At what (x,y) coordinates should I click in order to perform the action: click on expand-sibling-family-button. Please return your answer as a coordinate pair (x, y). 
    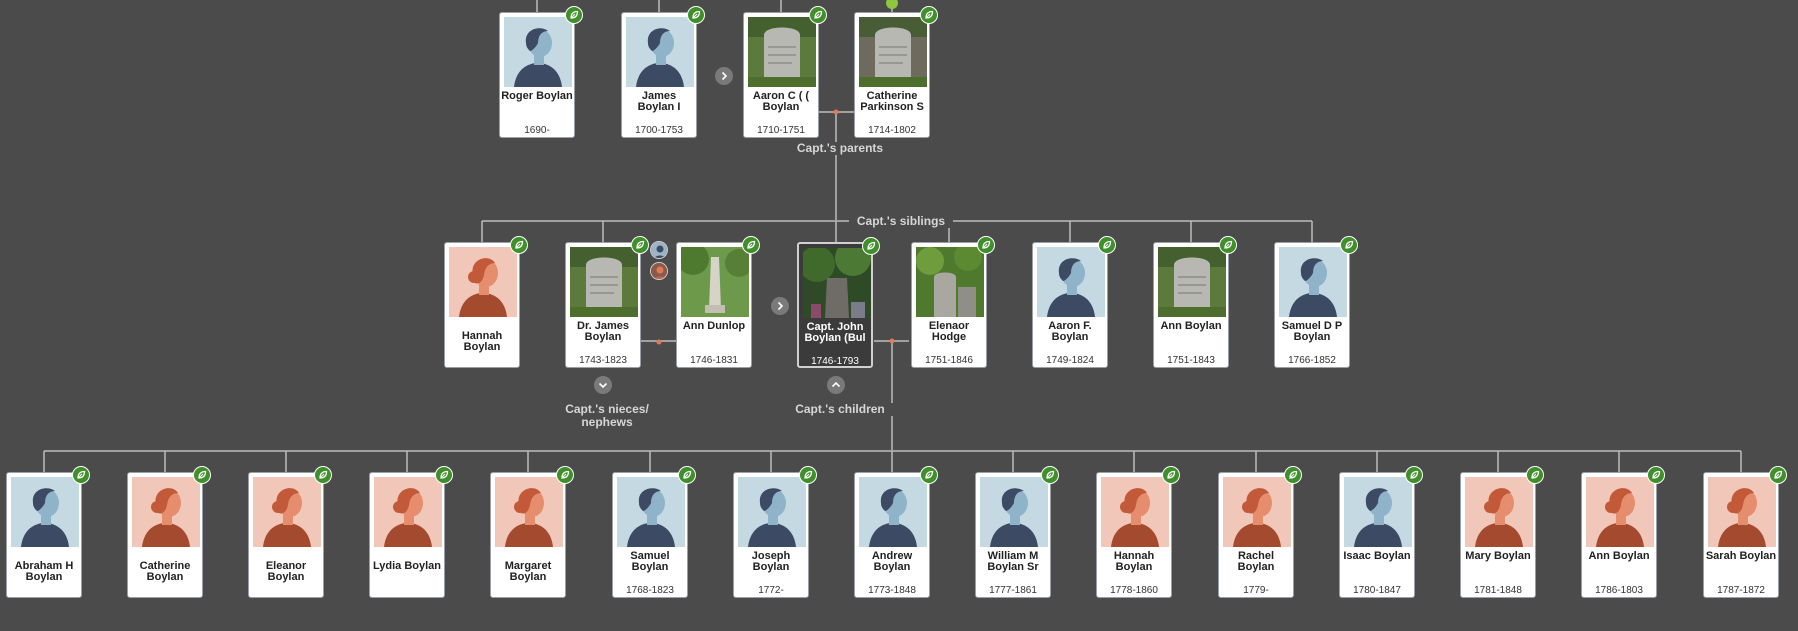
    Looking at the image, I should click on (780, 306).